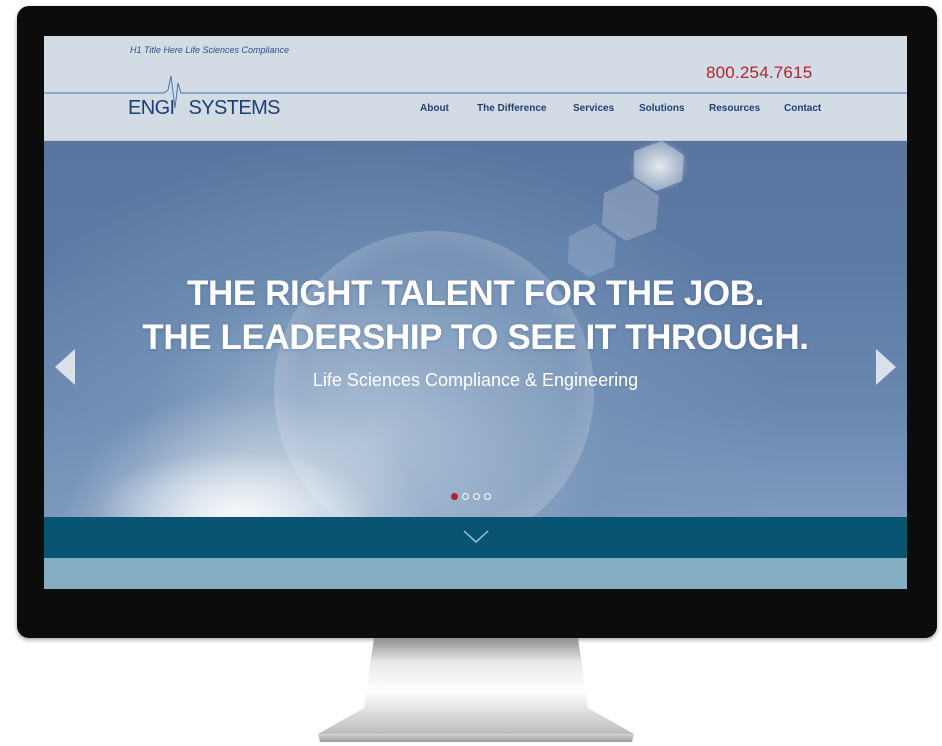 This screenshot has height=746, width=942. Describe the element at coordinates (64, 367) in the screenshot. I see `chevron-left-icon` at that location.